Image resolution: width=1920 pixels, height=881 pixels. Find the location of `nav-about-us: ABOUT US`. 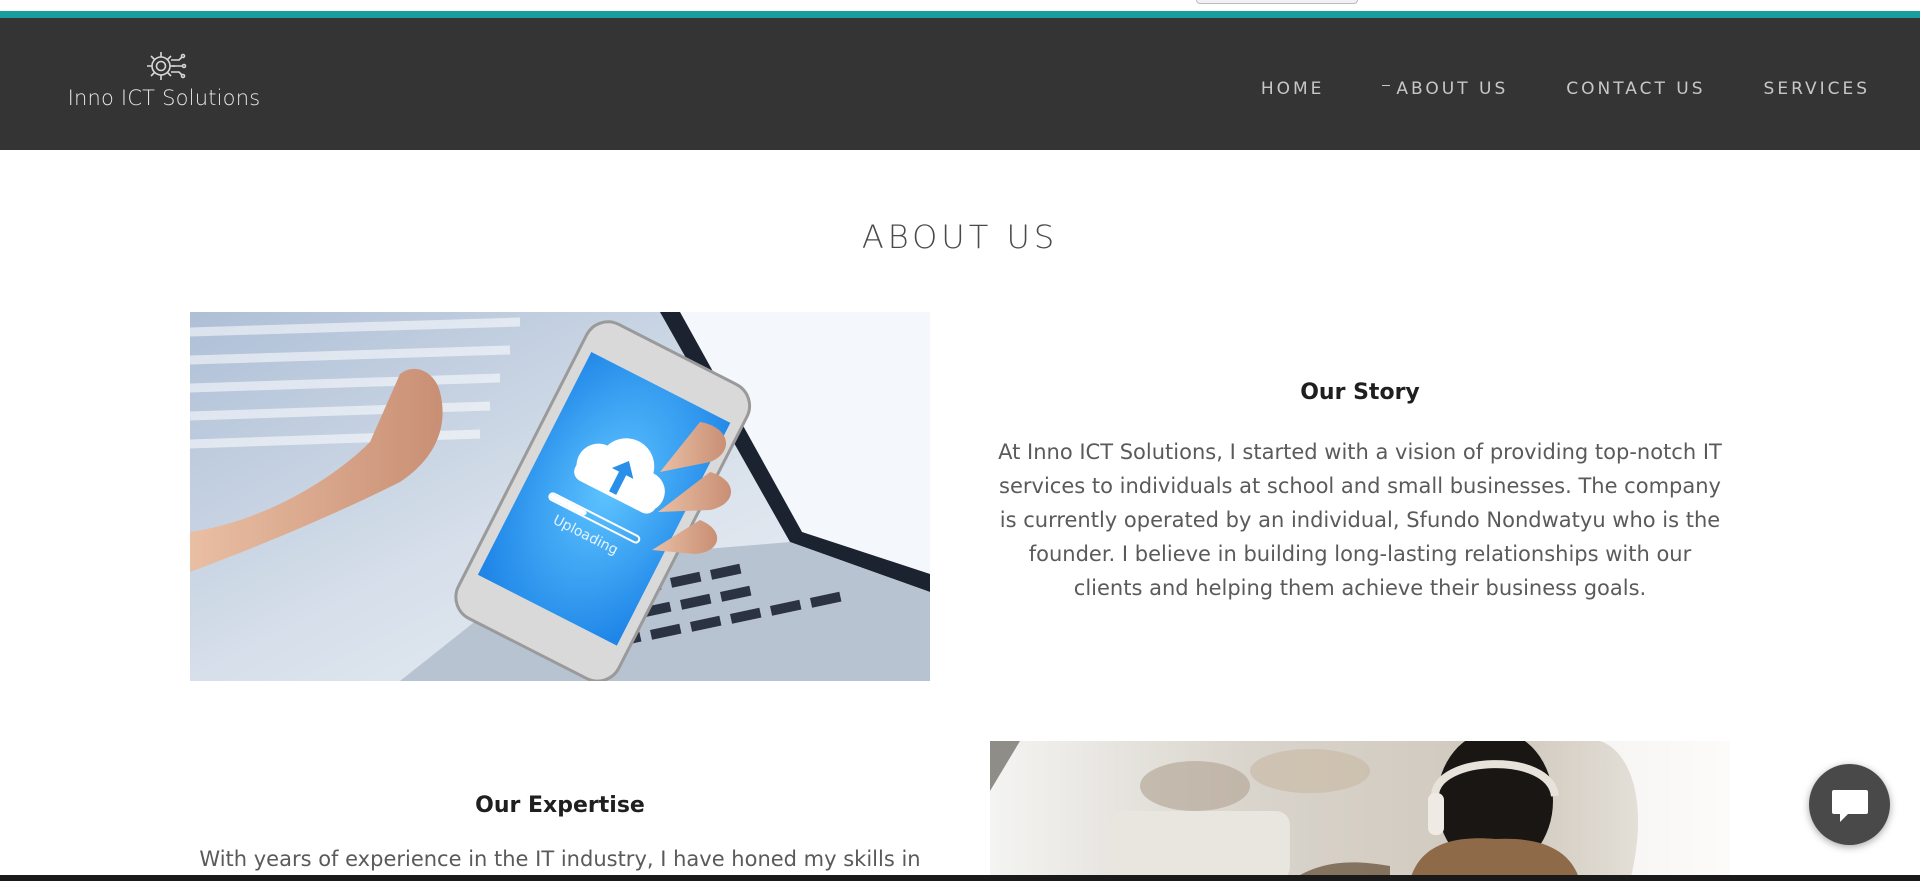

nav-about-us: ABOUT US is located at coordinates (1445, 89).